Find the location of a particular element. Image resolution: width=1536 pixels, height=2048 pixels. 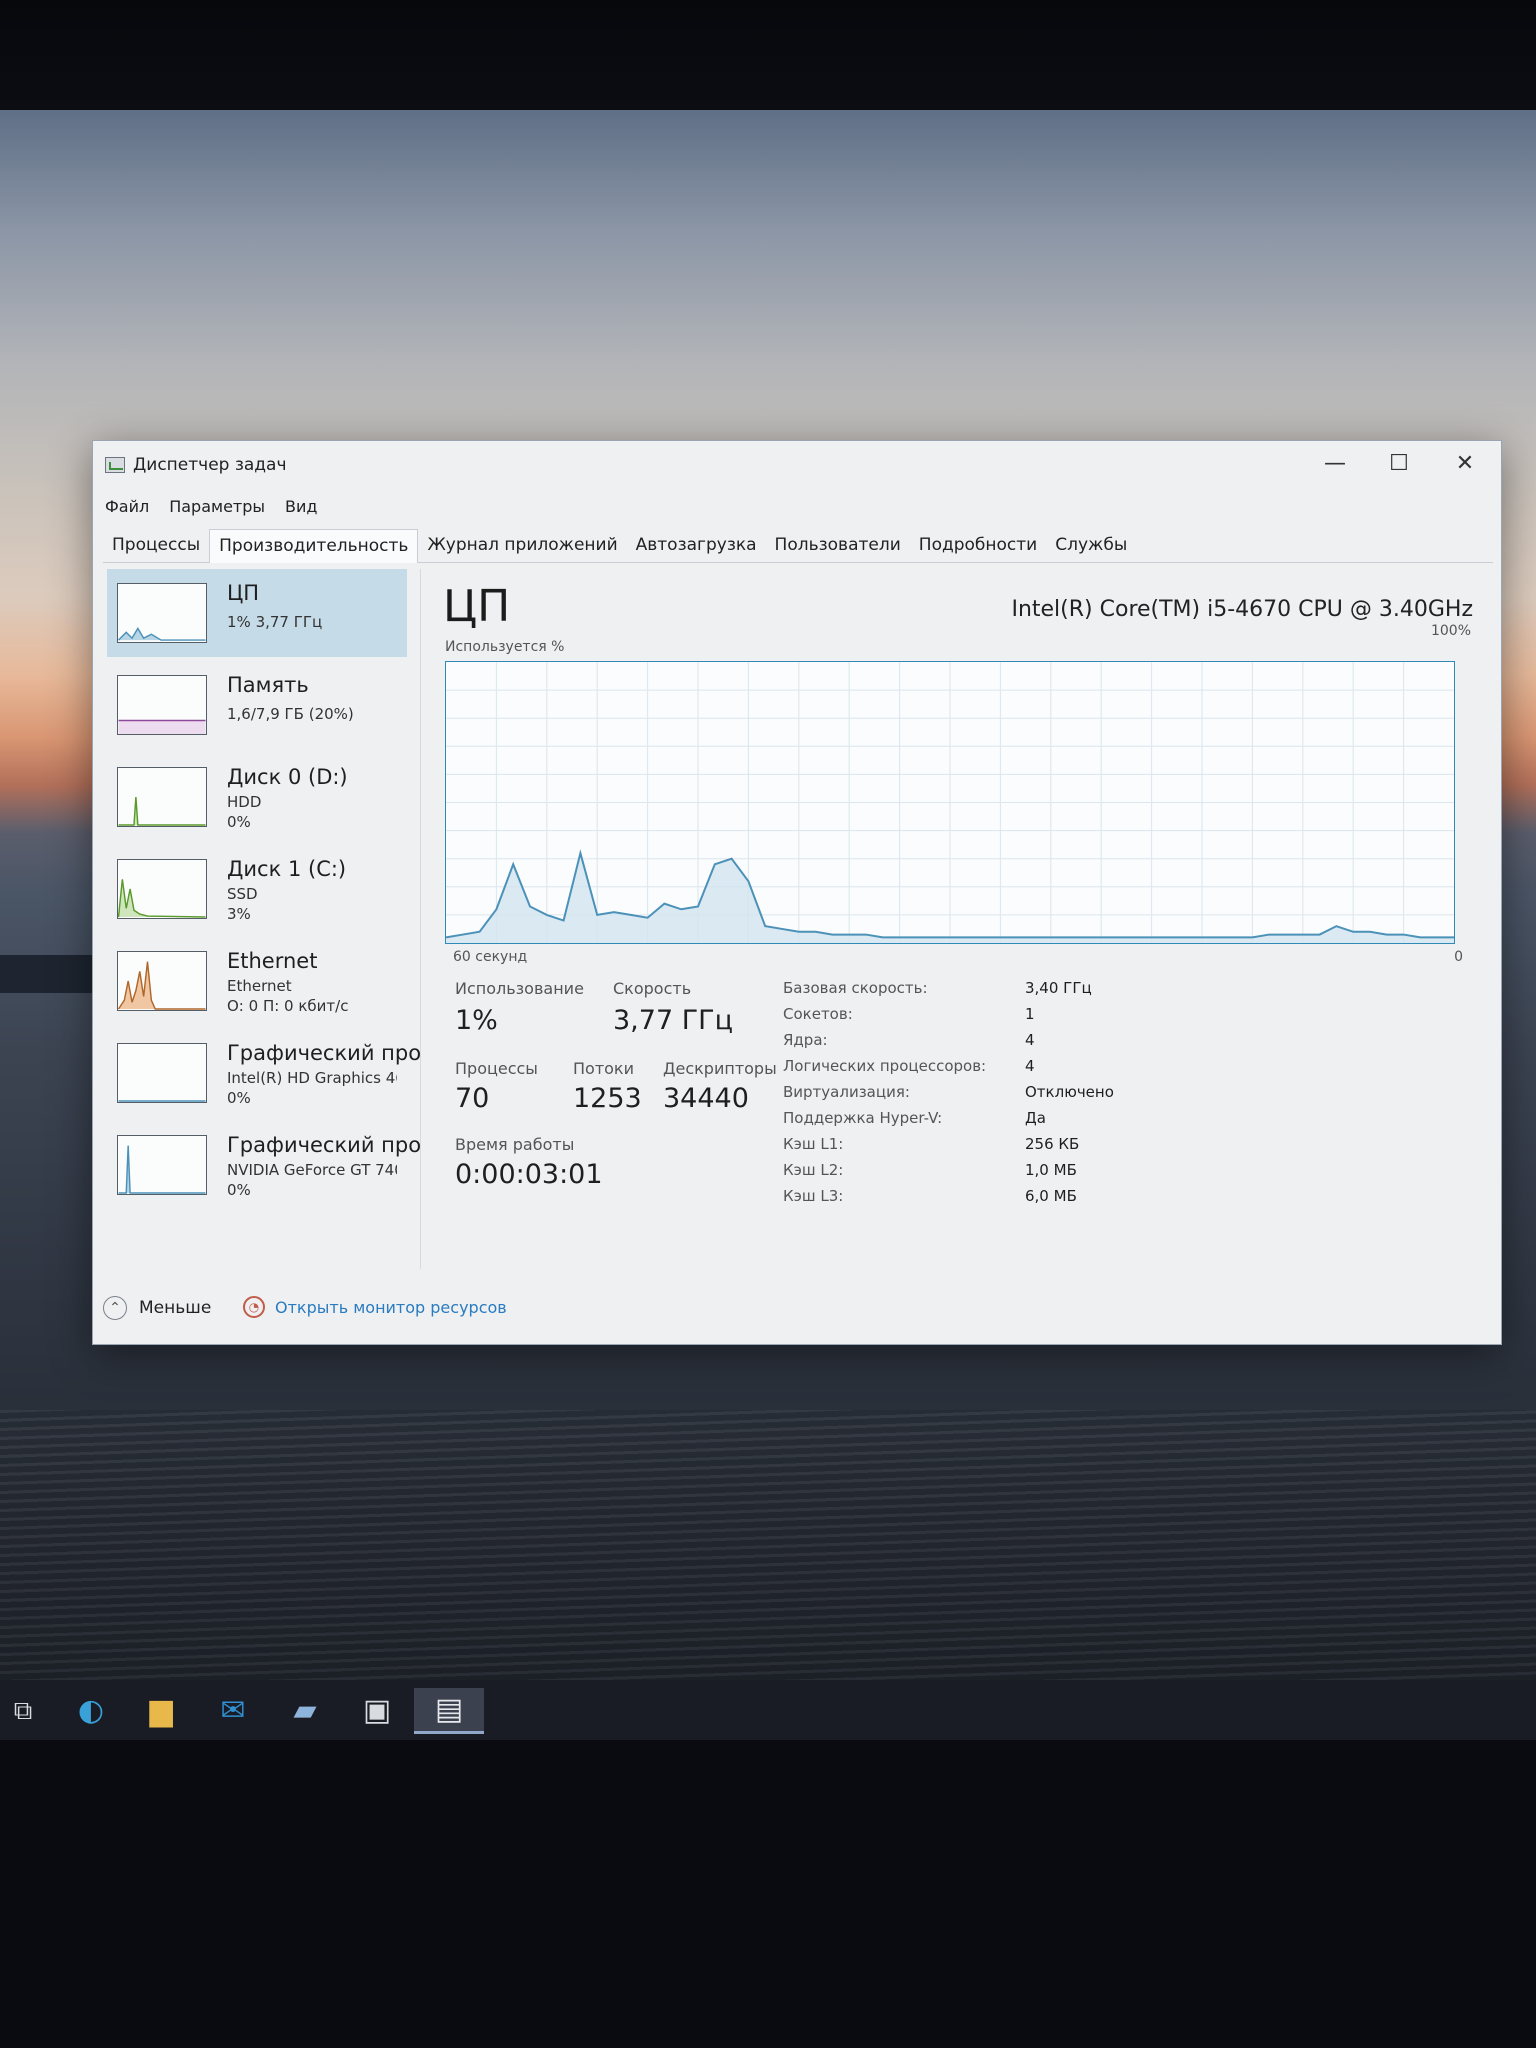

menu-options: Параметры is located at coordinates (217, 509).